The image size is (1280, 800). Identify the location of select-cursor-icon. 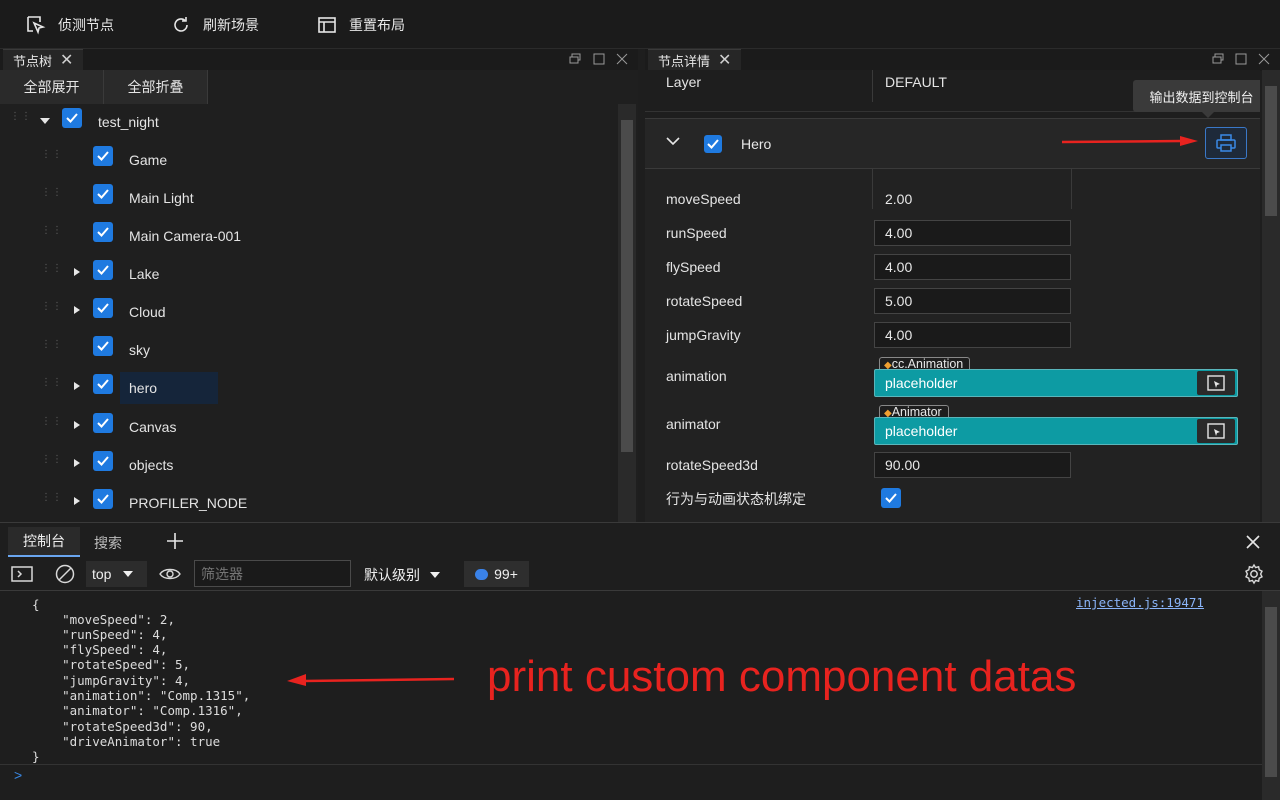
(1216, 383).